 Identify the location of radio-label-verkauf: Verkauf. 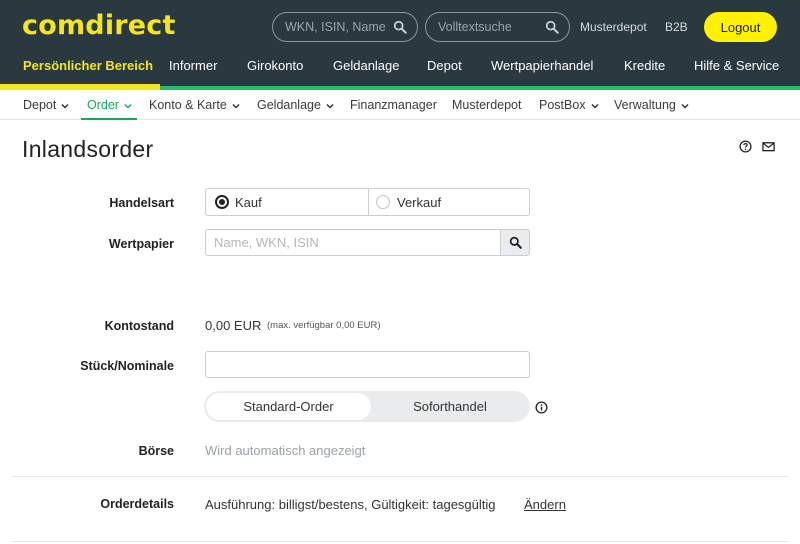
(419, 202).